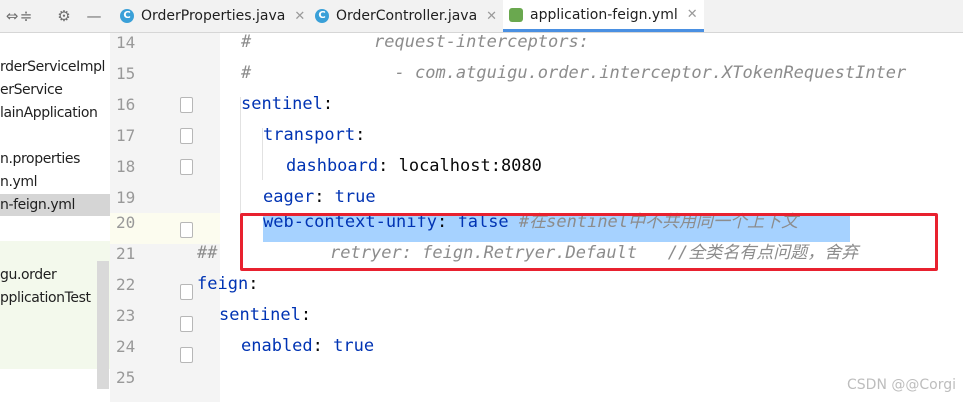 This screenshot has width=963, height=402. What do you see at coordinates (55, 205) in the screenshot?
I see `tree-item-selected: n-feign.yml` at bounding box center [55, 205].